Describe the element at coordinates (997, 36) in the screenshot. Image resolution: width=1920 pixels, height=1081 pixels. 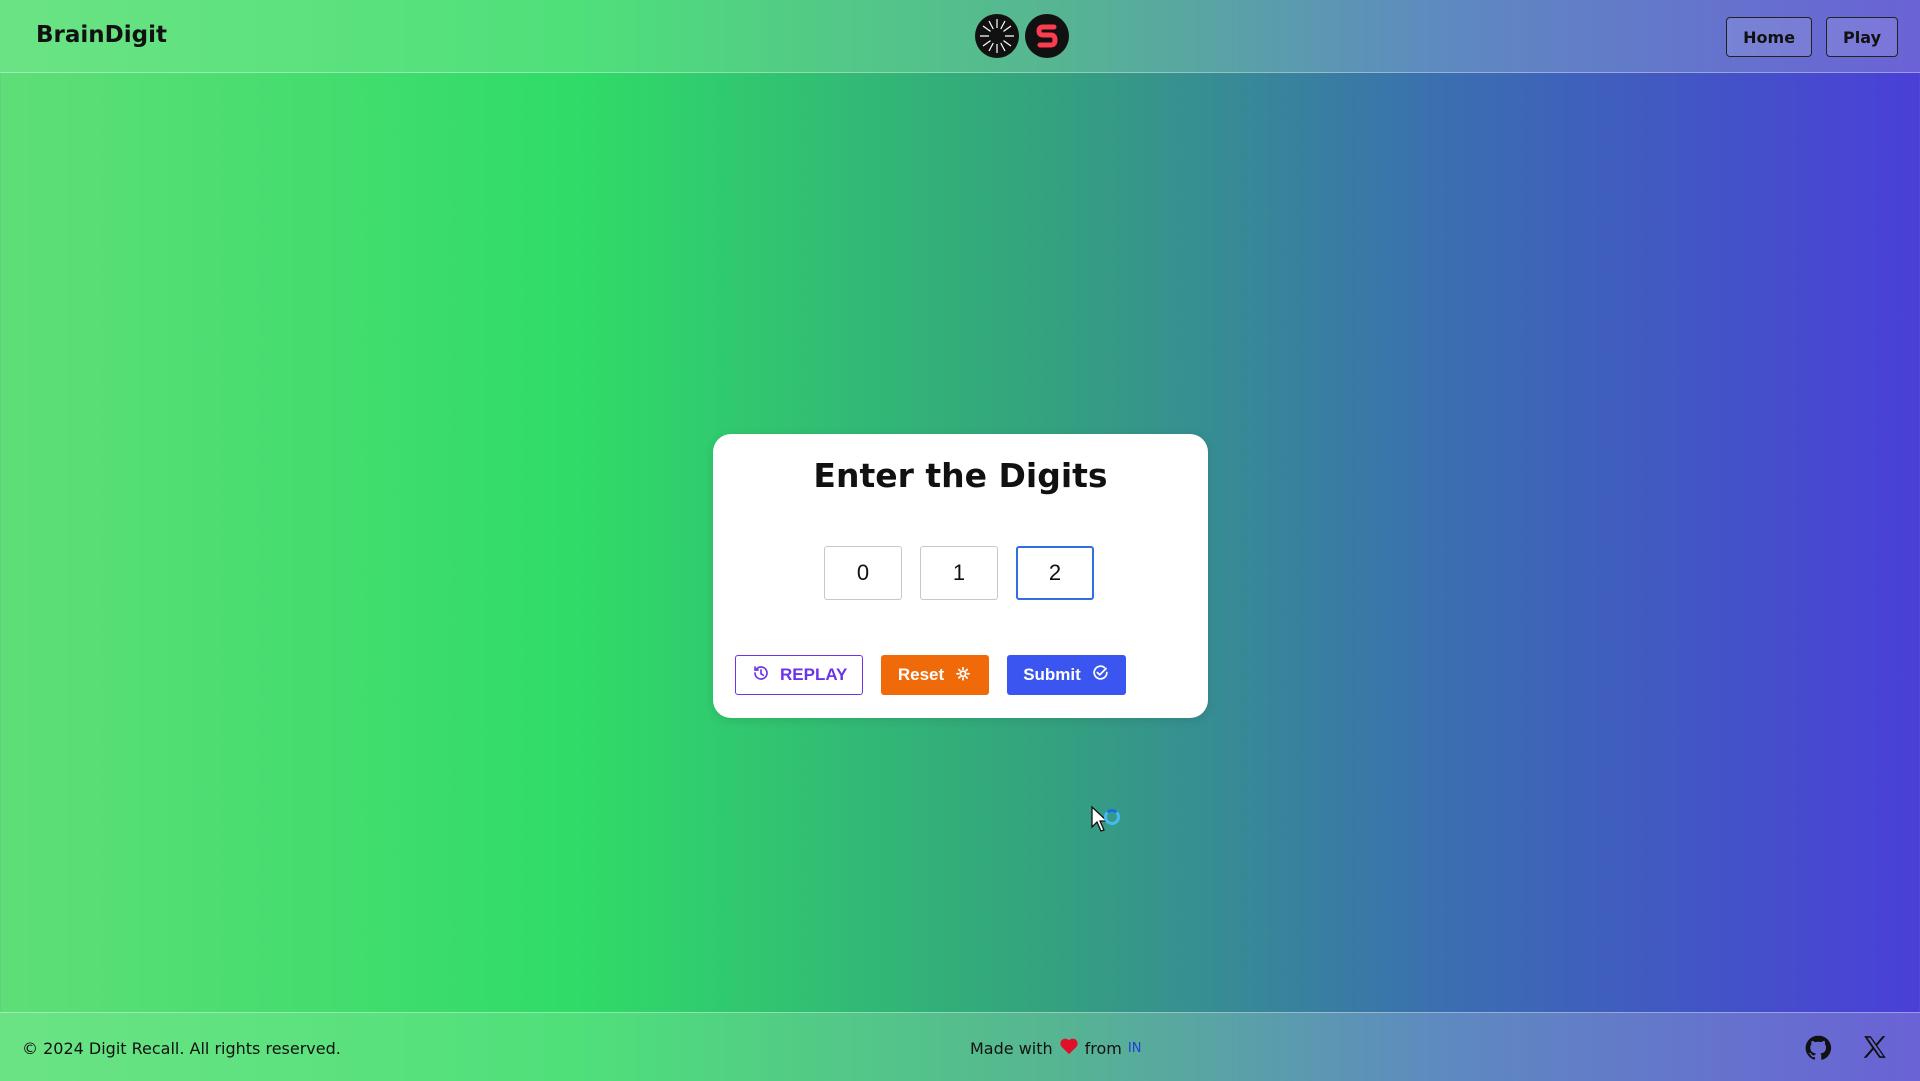
I see `sunburst-logo-icon` at that location.